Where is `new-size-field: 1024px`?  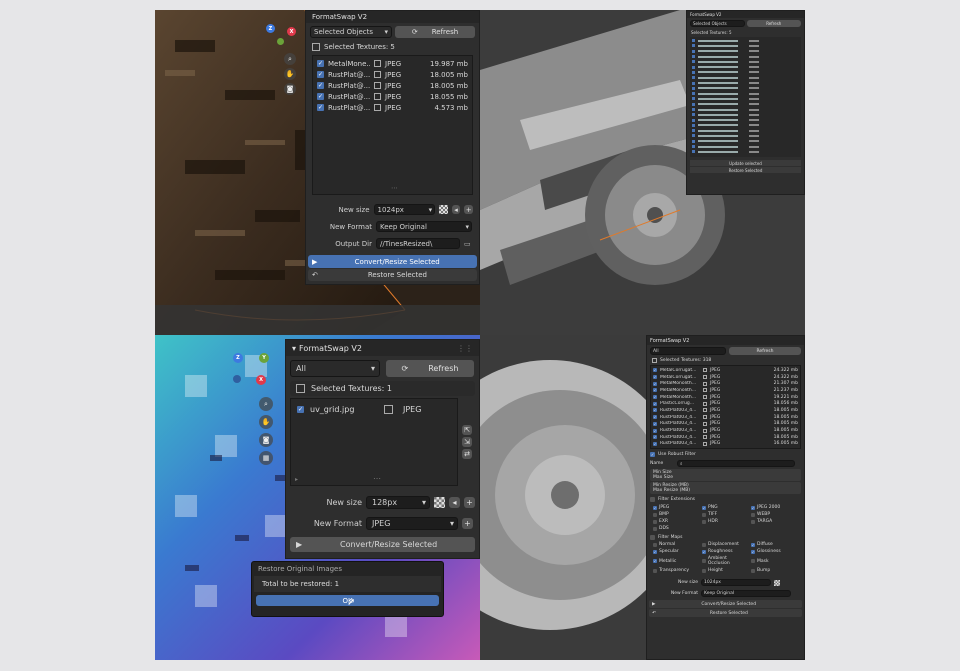
new-size-field: 1024px is located at coordinates (736, 582).